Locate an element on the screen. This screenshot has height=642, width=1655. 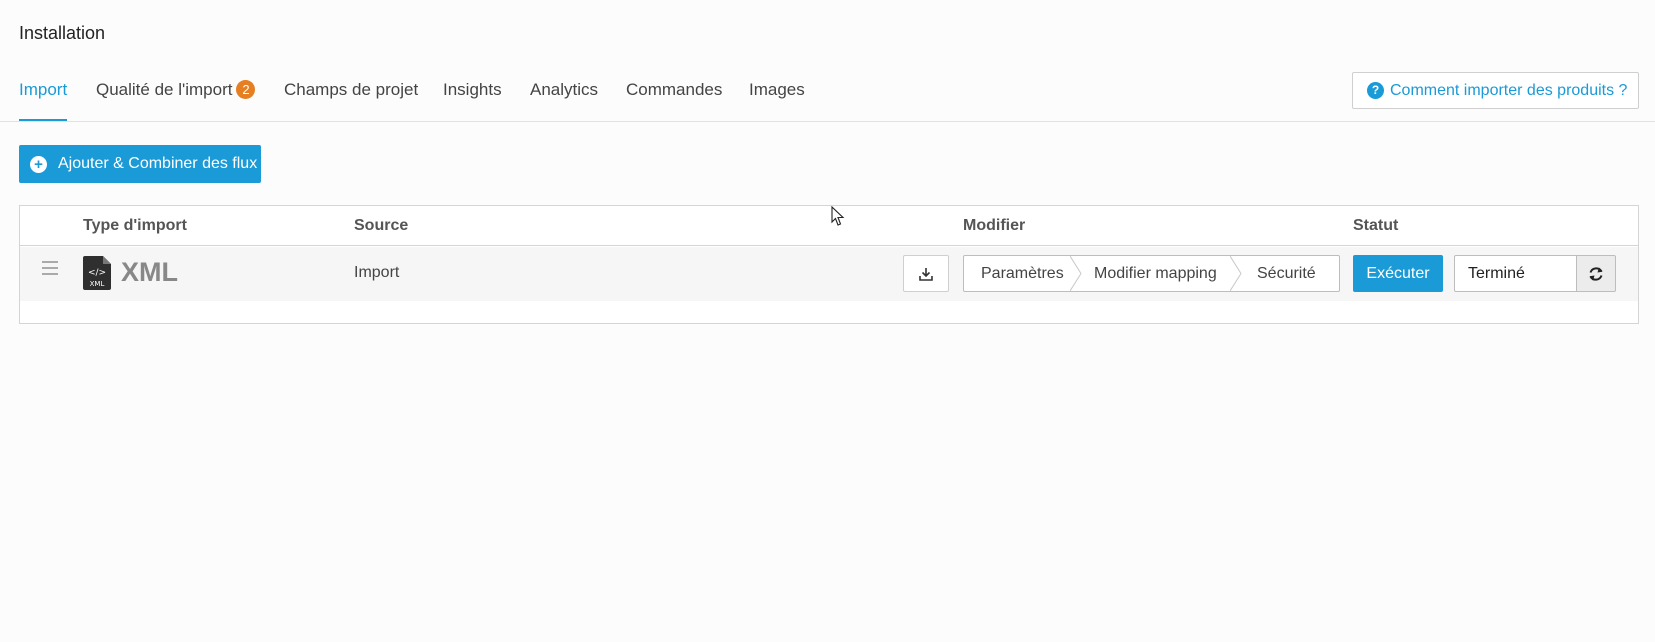
tab-label: Qualité de l'import is located at coordinates (164, 89).